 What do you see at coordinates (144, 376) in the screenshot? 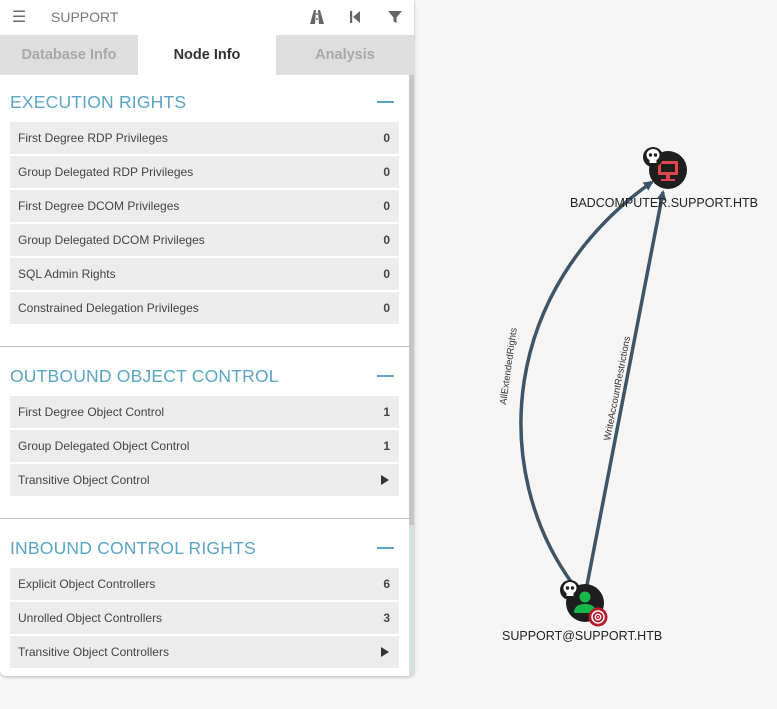
I see `section-title-outbound-object-control: OUTBOUND OBJECT CONTROL` at bounding box center [144, 376].